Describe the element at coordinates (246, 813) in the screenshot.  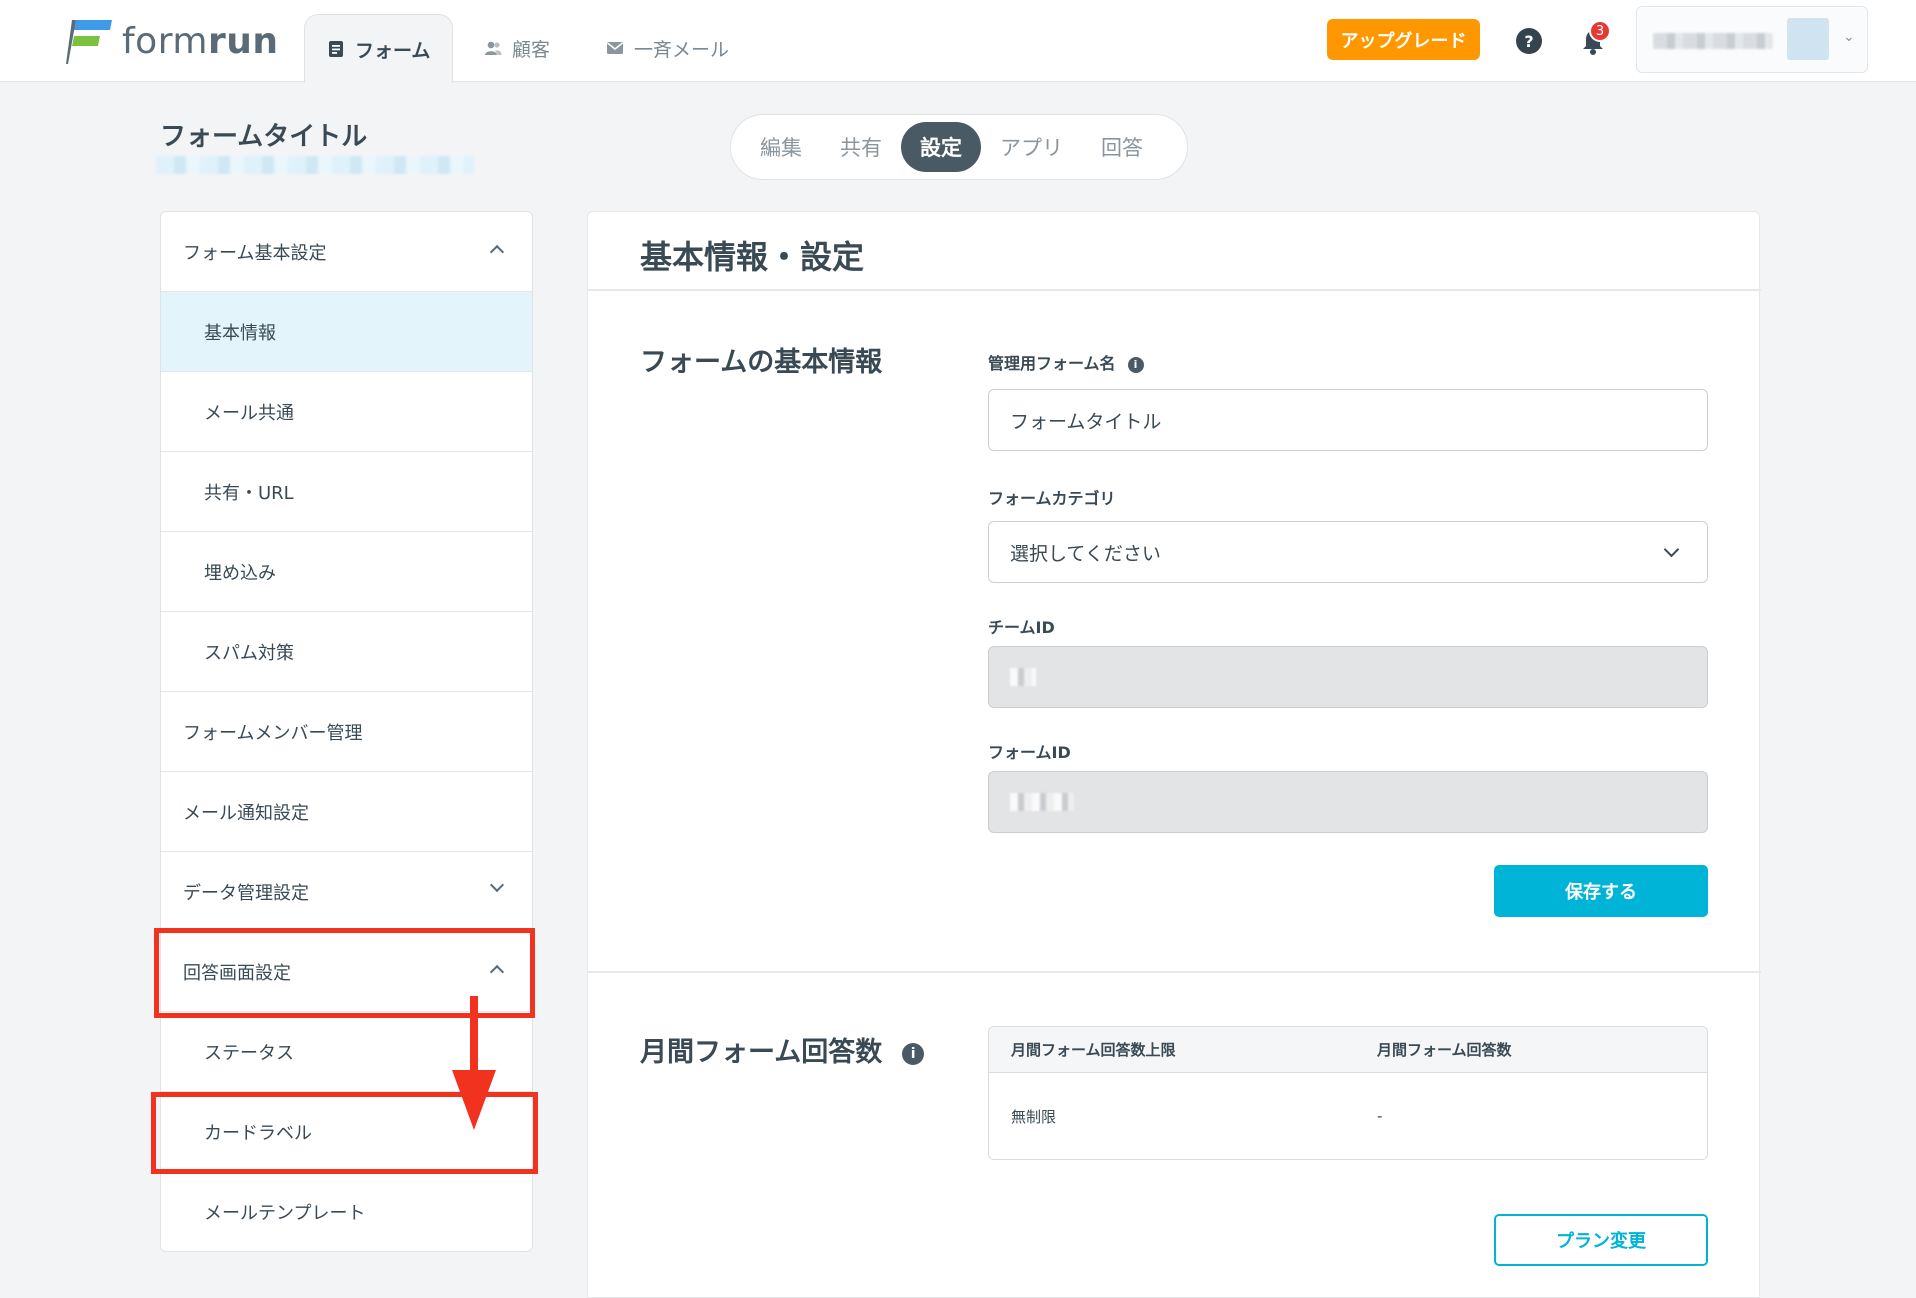
I see `sidebar-item-label: メール通知設定` at that location.